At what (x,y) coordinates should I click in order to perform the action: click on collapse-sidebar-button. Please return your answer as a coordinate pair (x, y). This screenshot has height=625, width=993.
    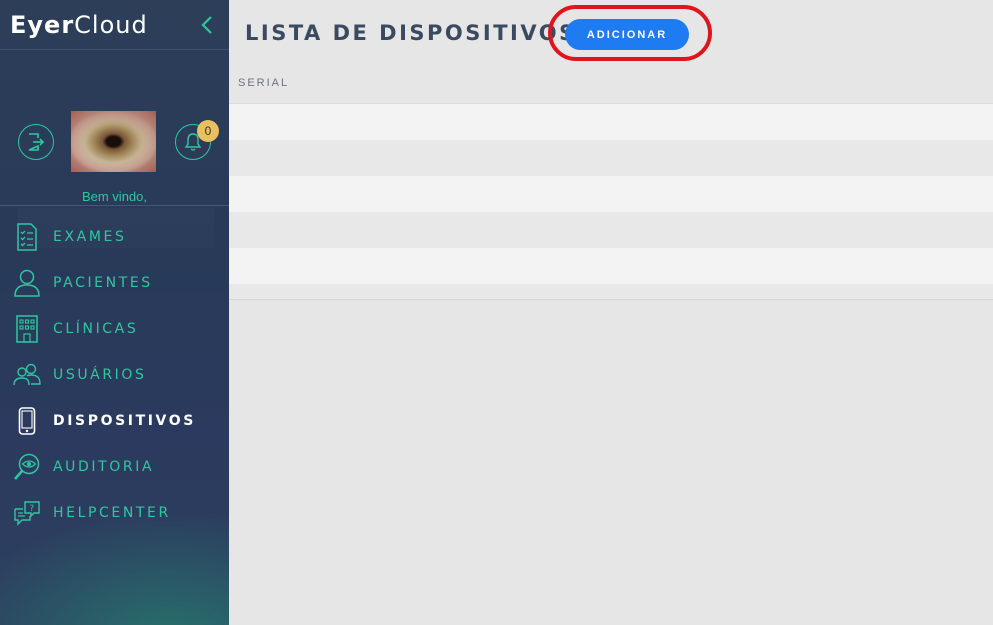
    Looking at the image, I should click on (207, 25).